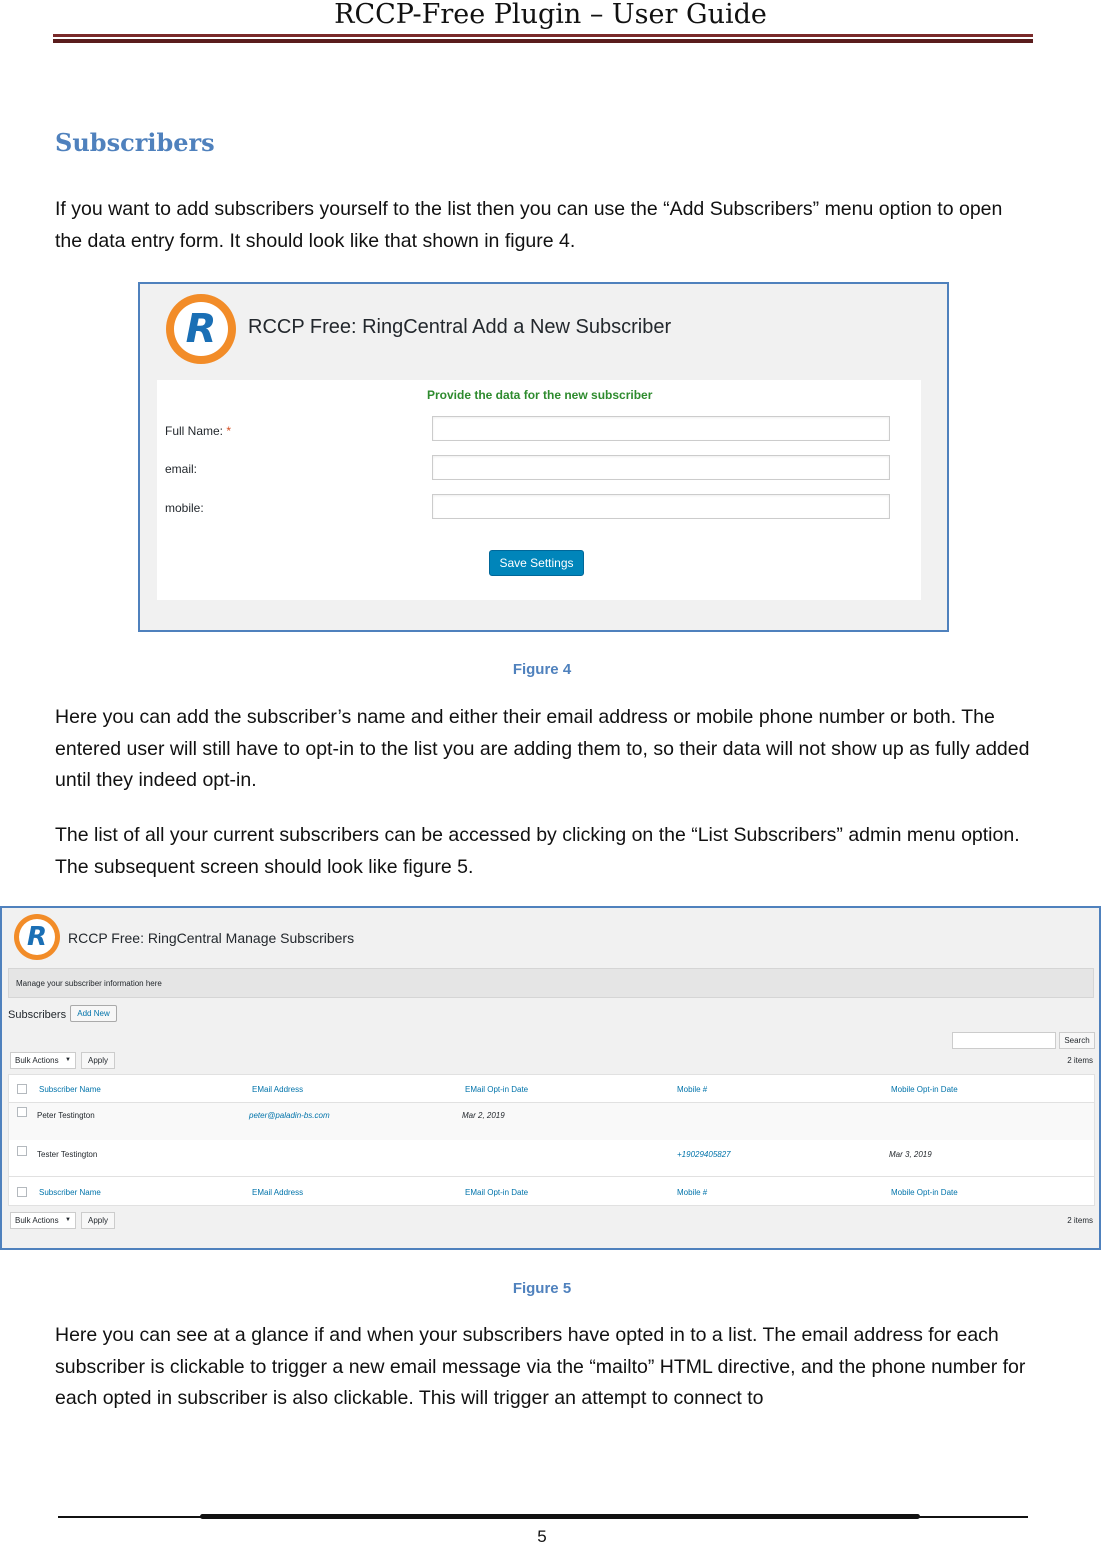 The image size is (1101, 1547). I want to click on item-count-bottom: 2 items, so click(1080, 1220).